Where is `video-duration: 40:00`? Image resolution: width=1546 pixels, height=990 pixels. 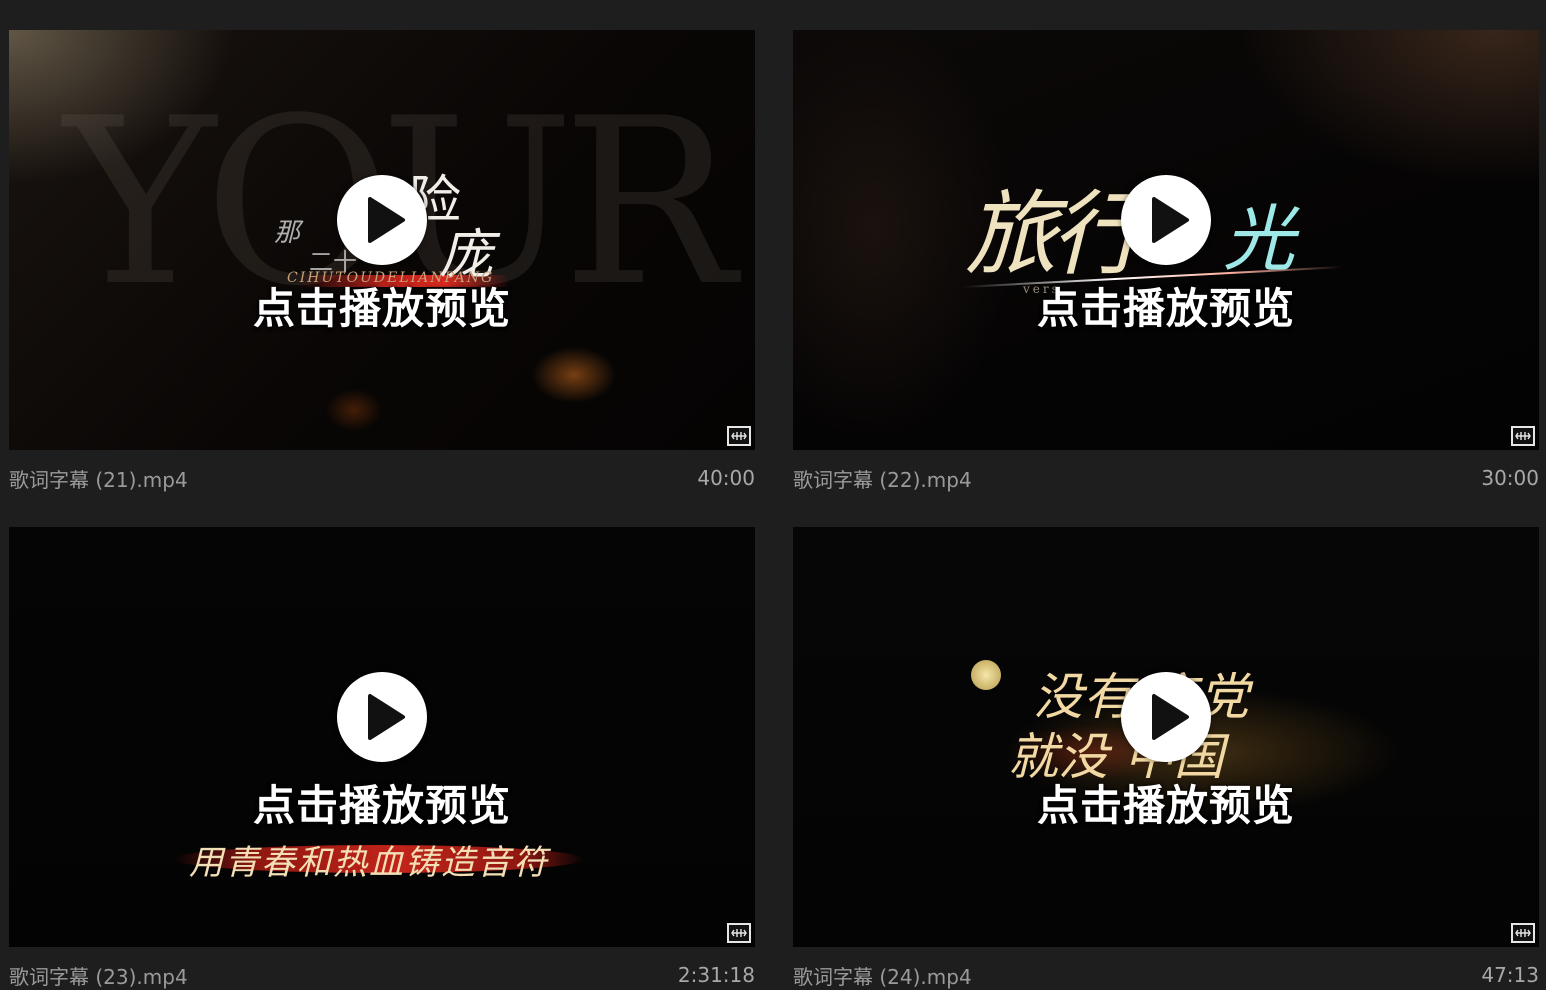
video-duration: 40:00 is located at coordinates (726, 478).